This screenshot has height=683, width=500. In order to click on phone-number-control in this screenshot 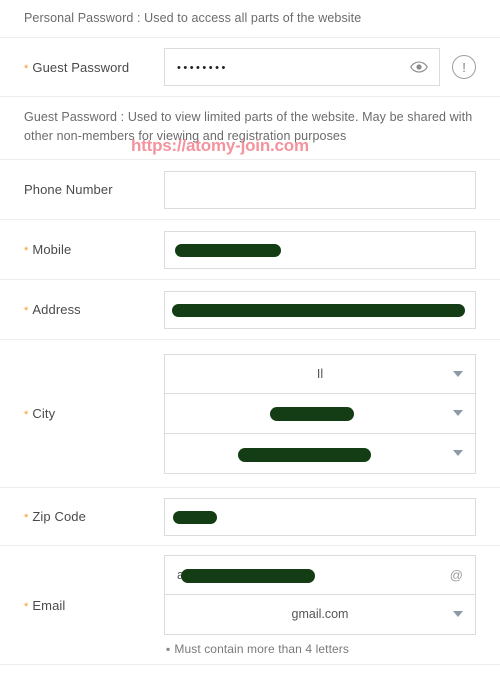, I will do `click(320, 190)`.